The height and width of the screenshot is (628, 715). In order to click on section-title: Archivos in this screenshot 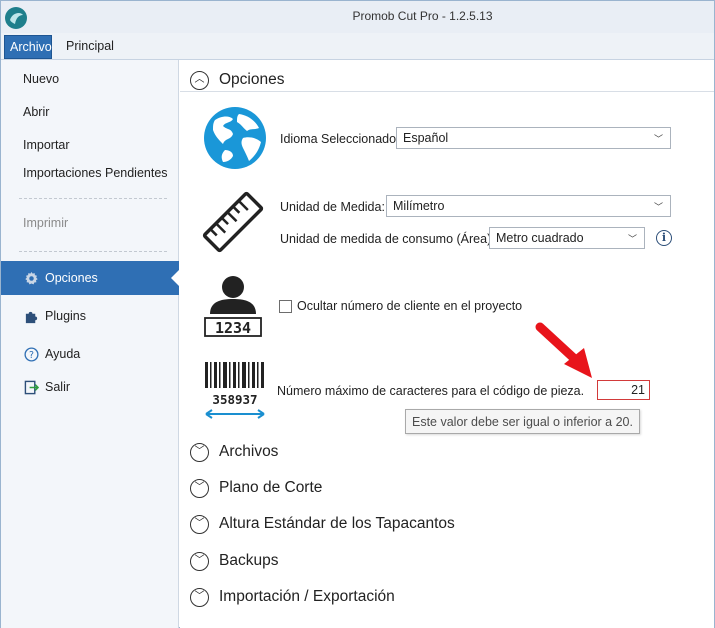, I will do `click(249, 451)`.